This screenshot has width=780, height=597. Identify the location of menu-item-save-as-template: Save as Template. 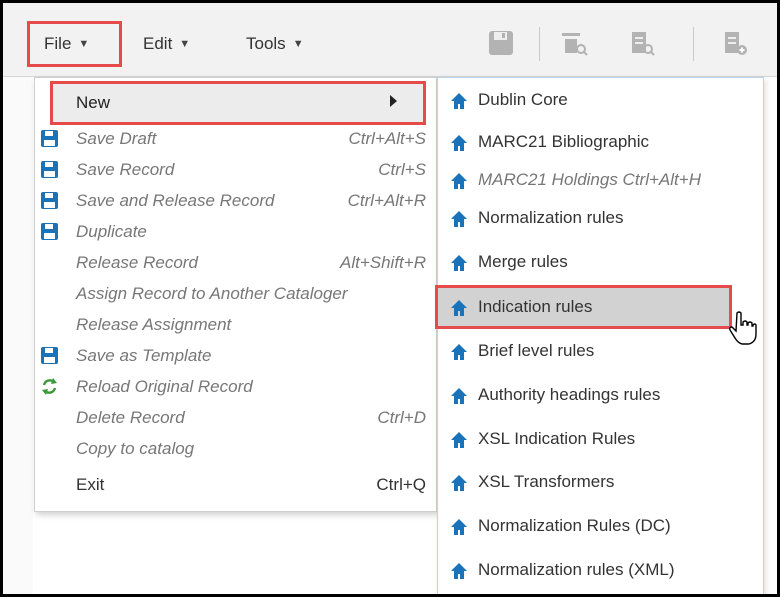
(235, 355).